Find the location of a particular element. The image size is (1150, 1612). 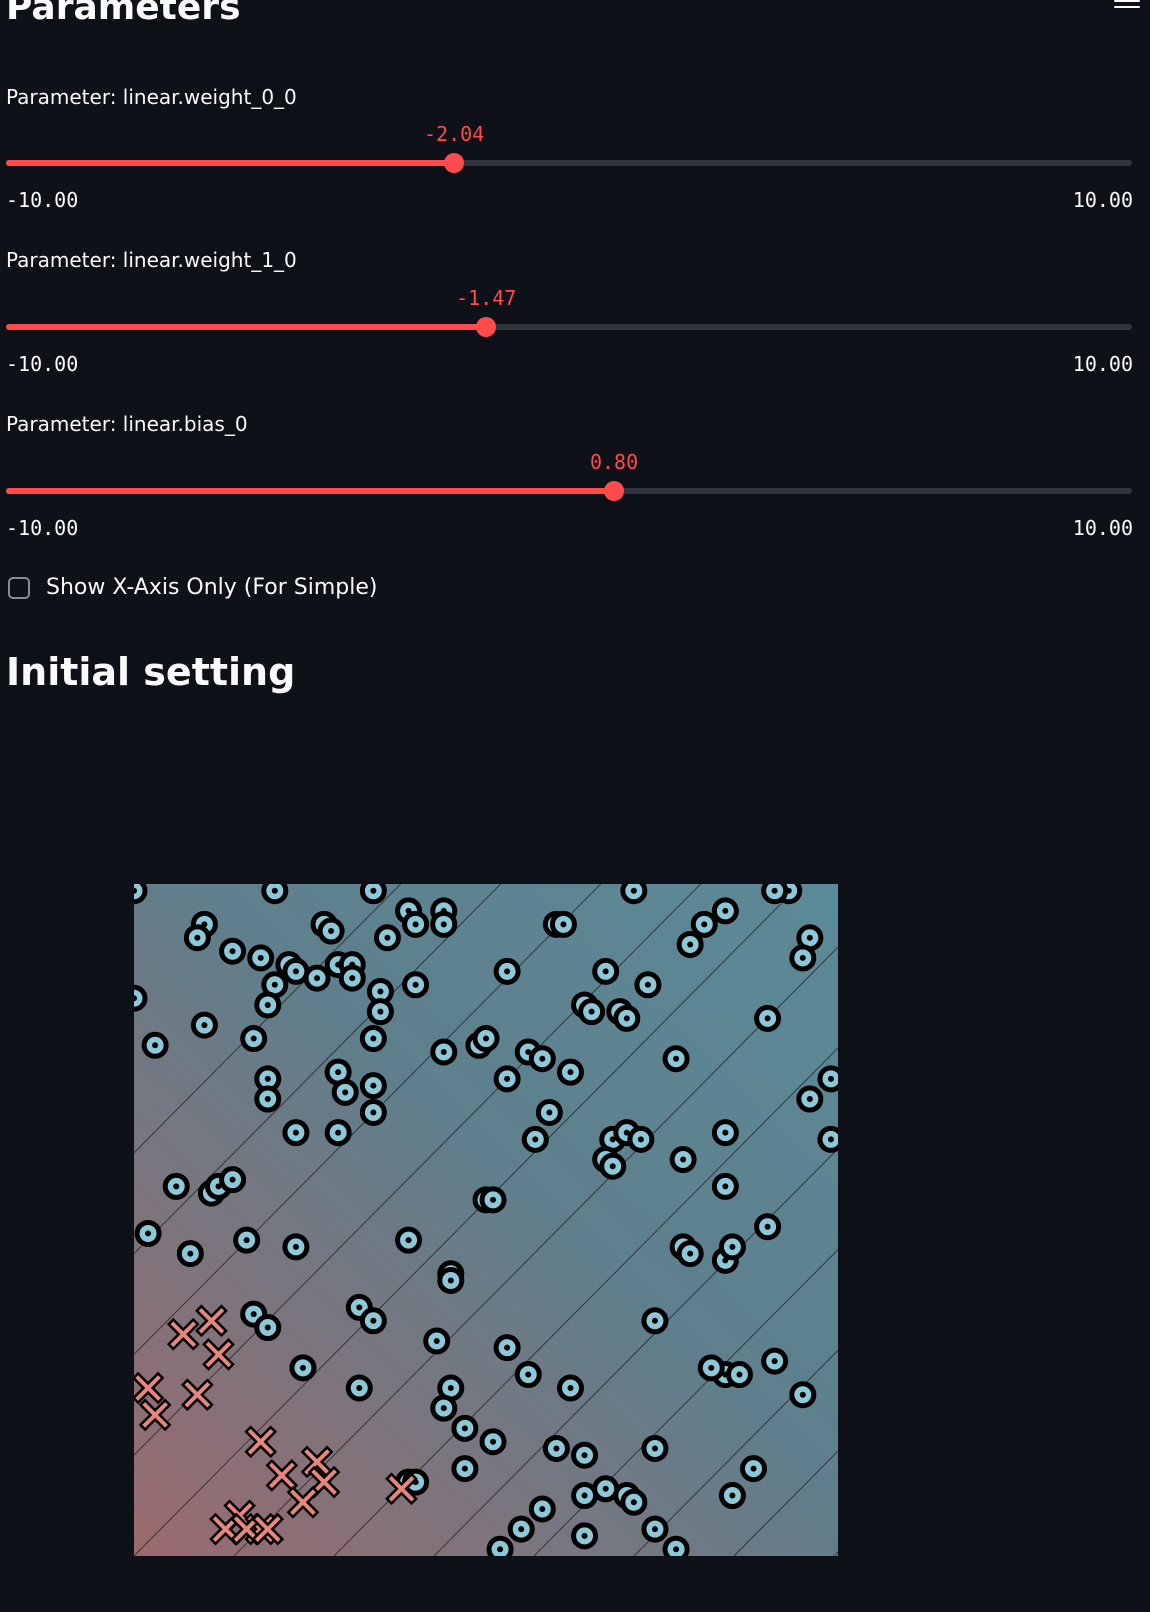

hamburger-menu-icon is located at coordinates (1127, 5).